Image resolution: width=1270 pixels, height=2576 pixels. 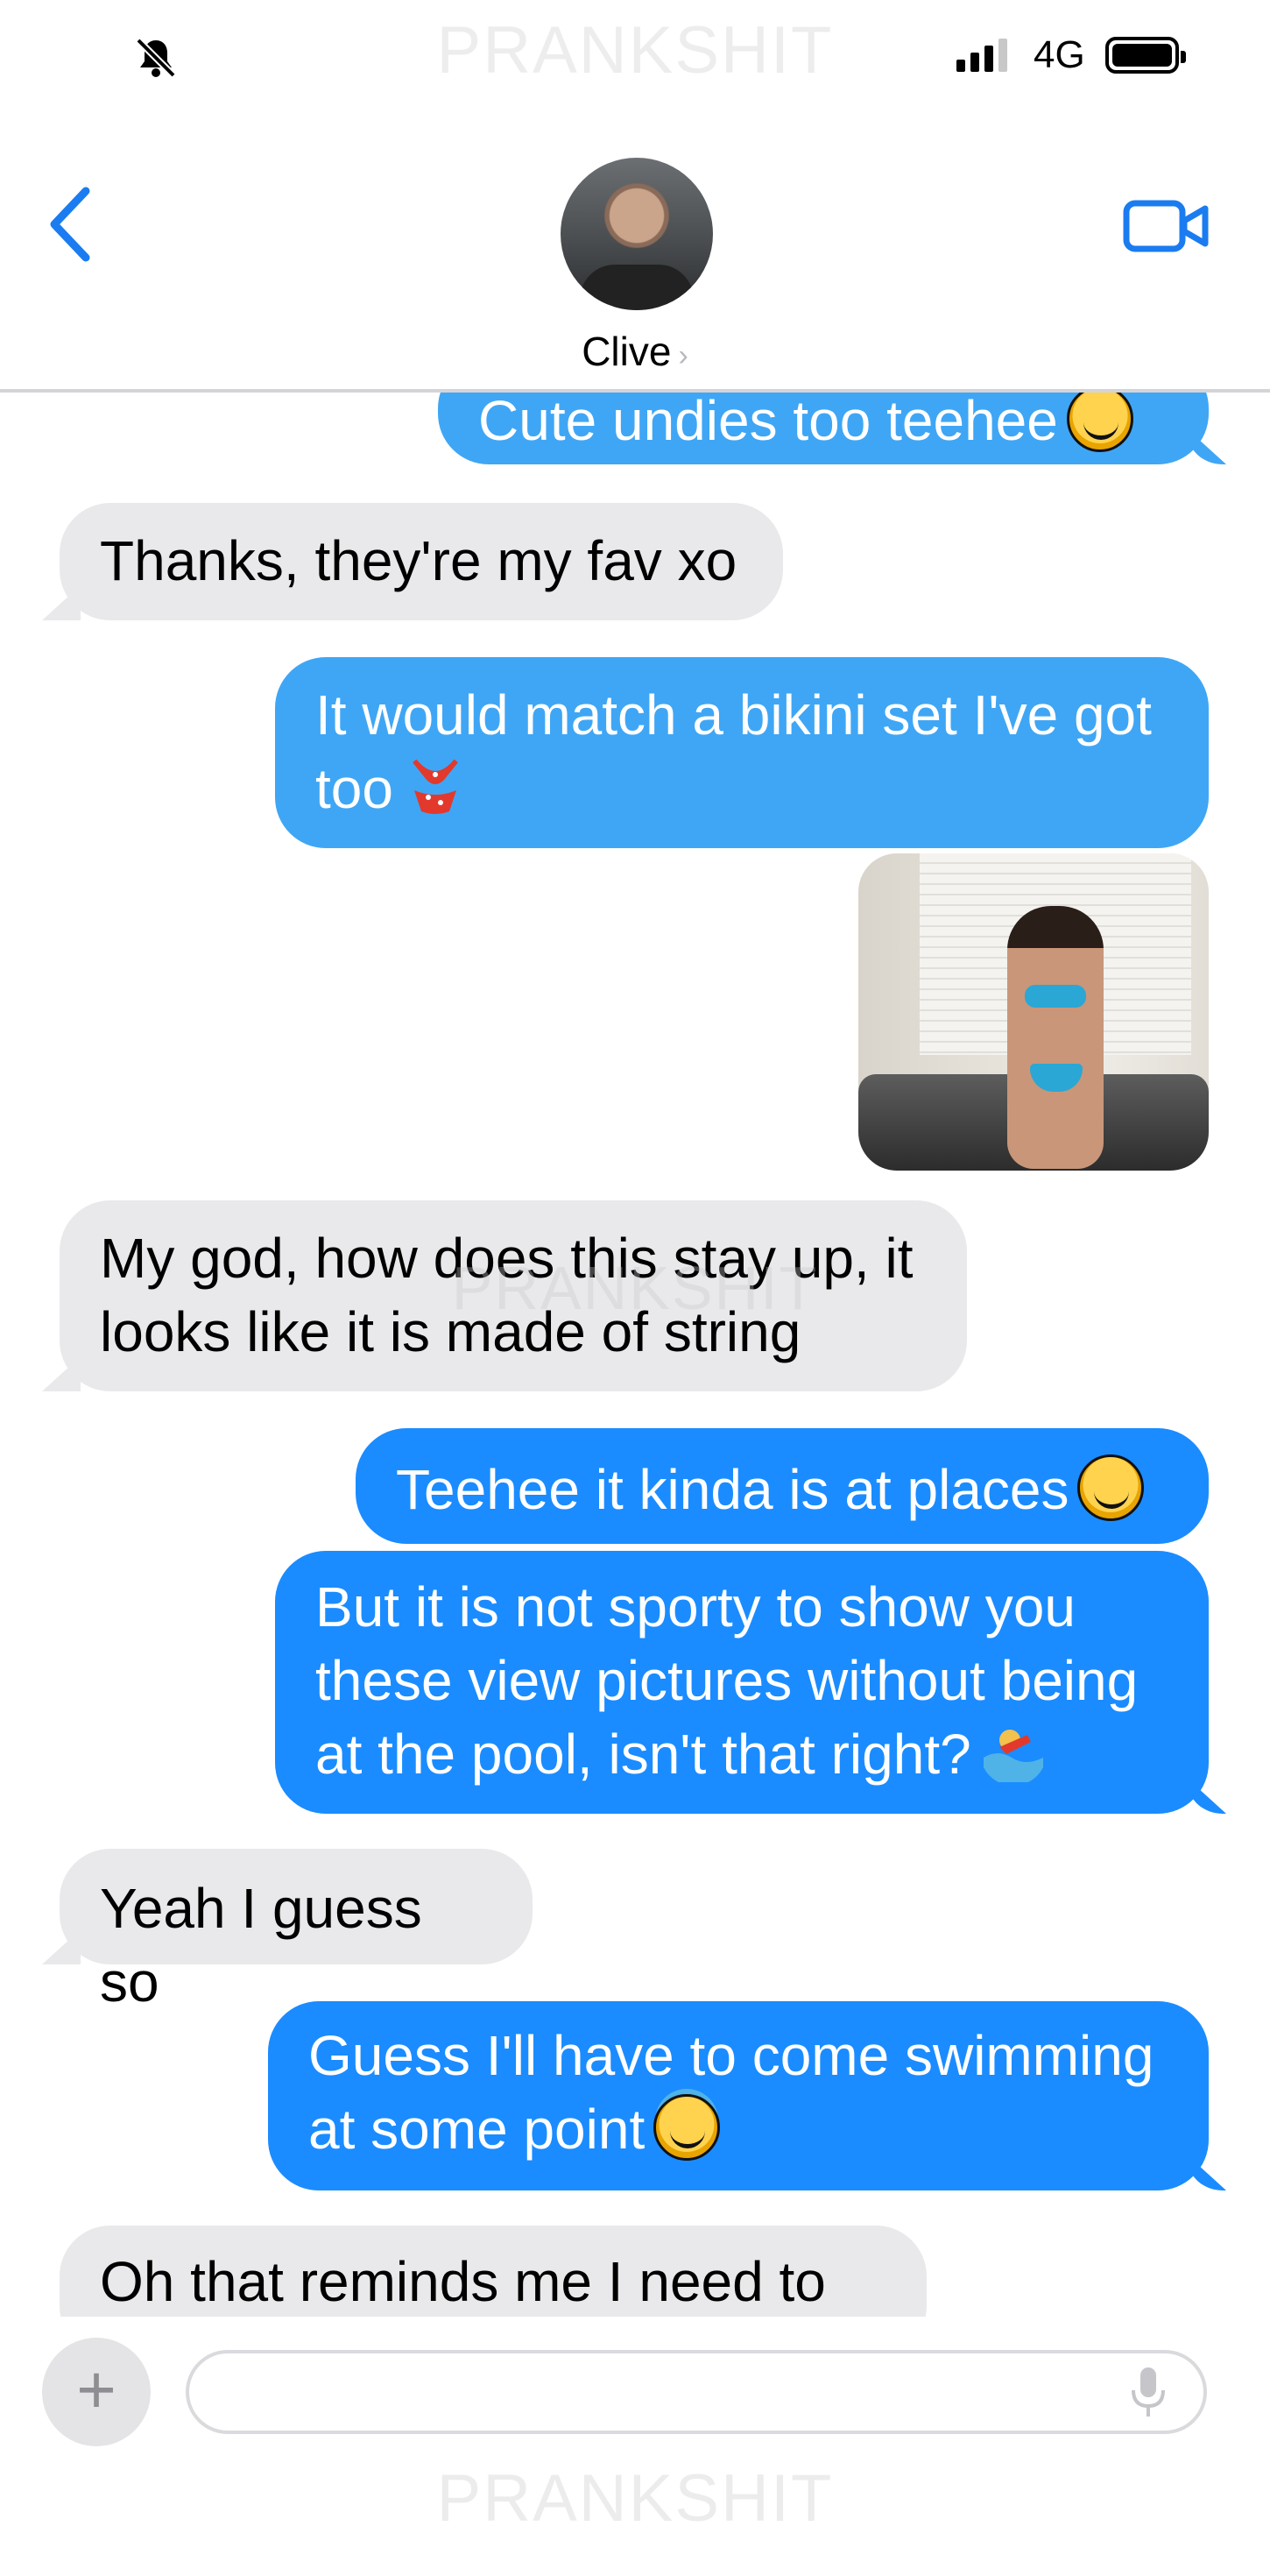 I want to click on message-sent: Cute undies too teehee, so click(x=823, y=428).